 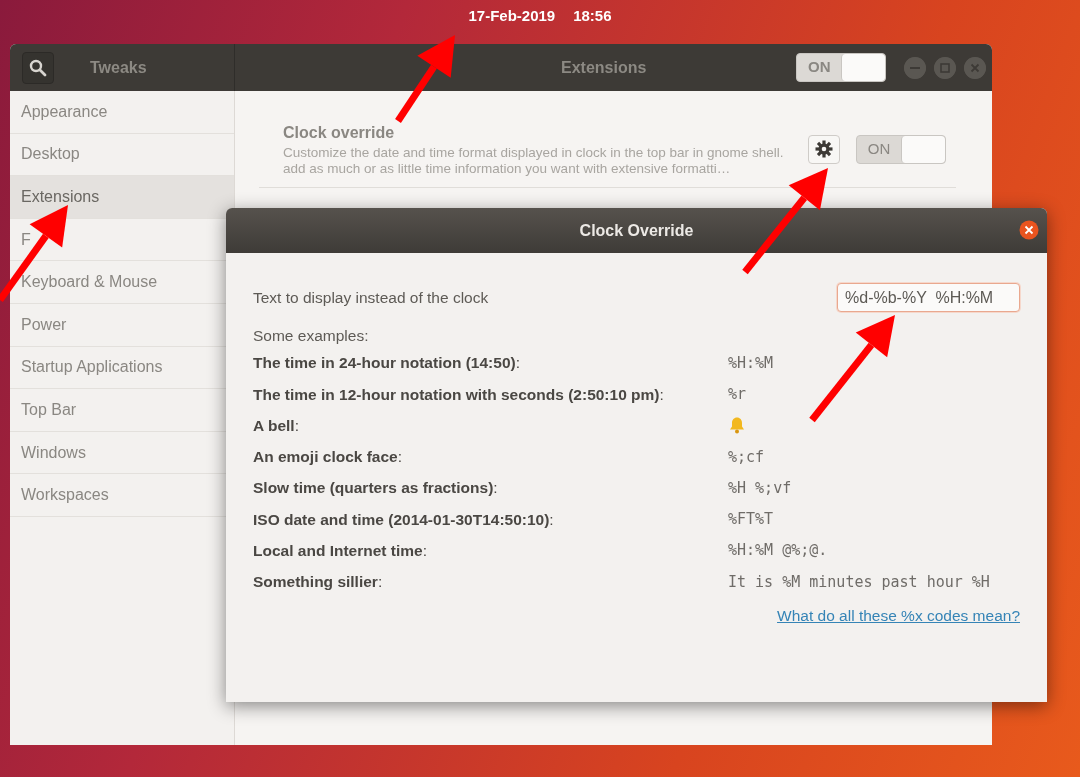 What do you see at coordinates (276, 425) in the screenshot?
I see `example-label: A bell:` at bounding box center [276, 425].